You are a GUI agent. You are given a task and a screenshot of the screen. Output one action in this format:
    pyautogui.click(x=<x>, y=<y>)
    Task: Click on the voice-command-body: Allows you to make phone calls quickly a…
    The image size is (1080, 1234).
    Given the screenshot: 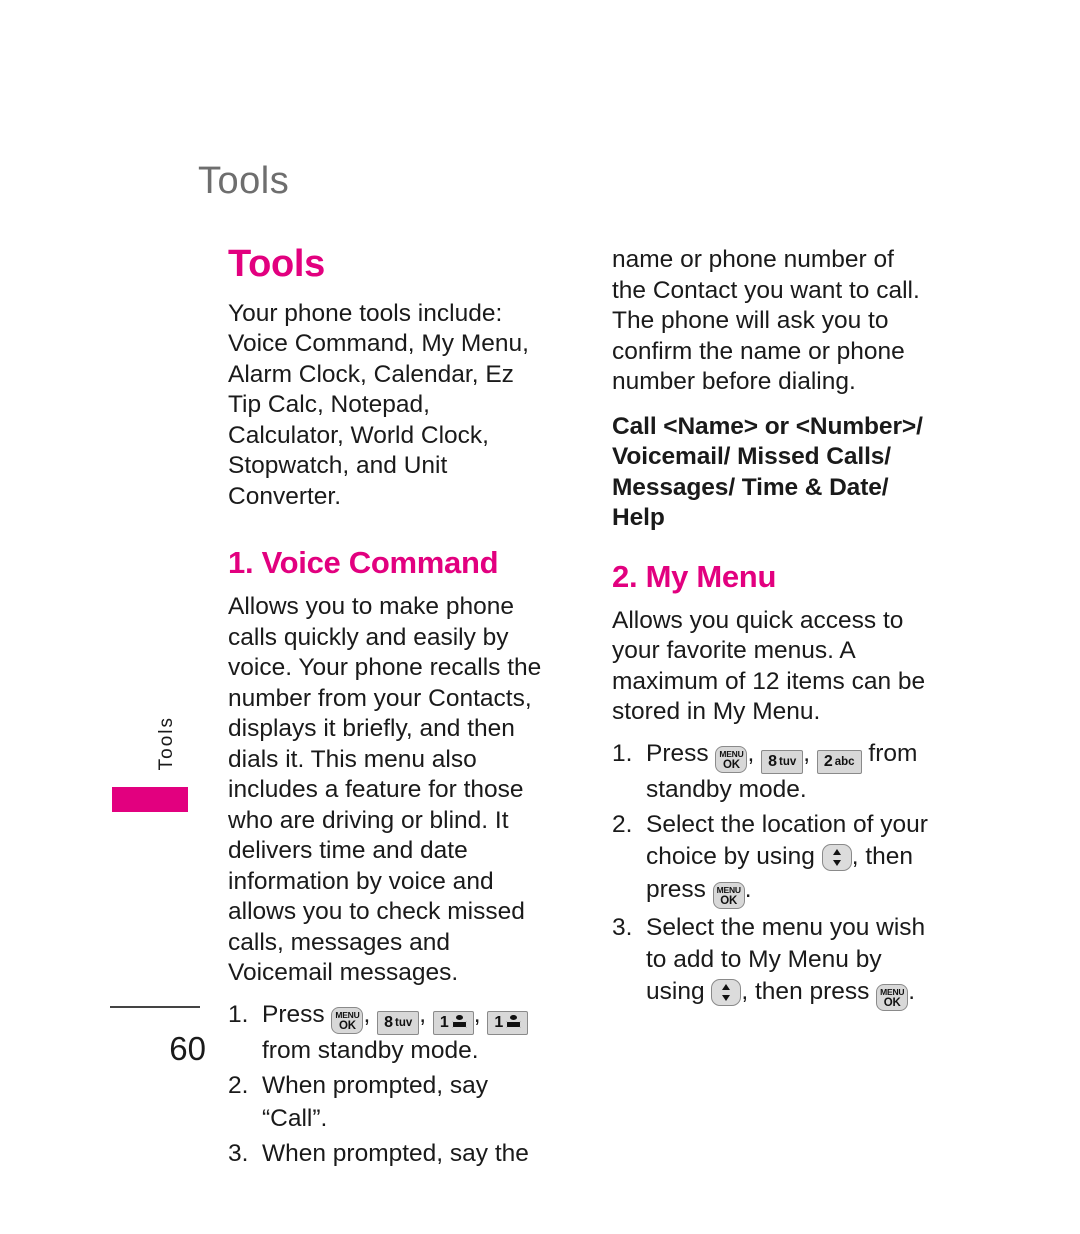 What is the action you would take?
    pyautogui.click(x=385, y=790)
    